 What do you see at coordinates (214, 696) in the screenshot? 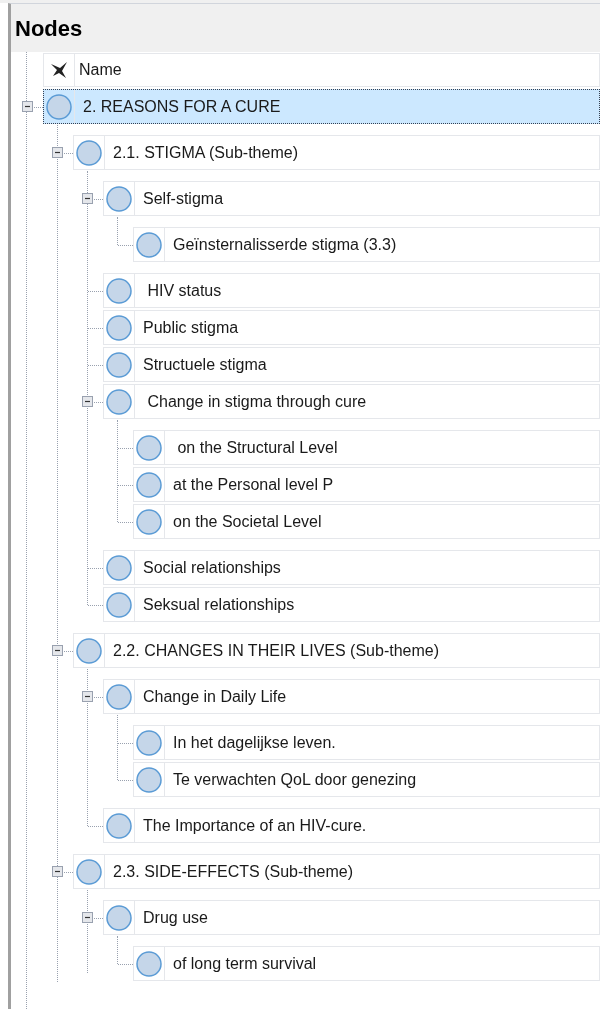
I see `node-label: Change in Daily Life` at bounding box center [214, 696].